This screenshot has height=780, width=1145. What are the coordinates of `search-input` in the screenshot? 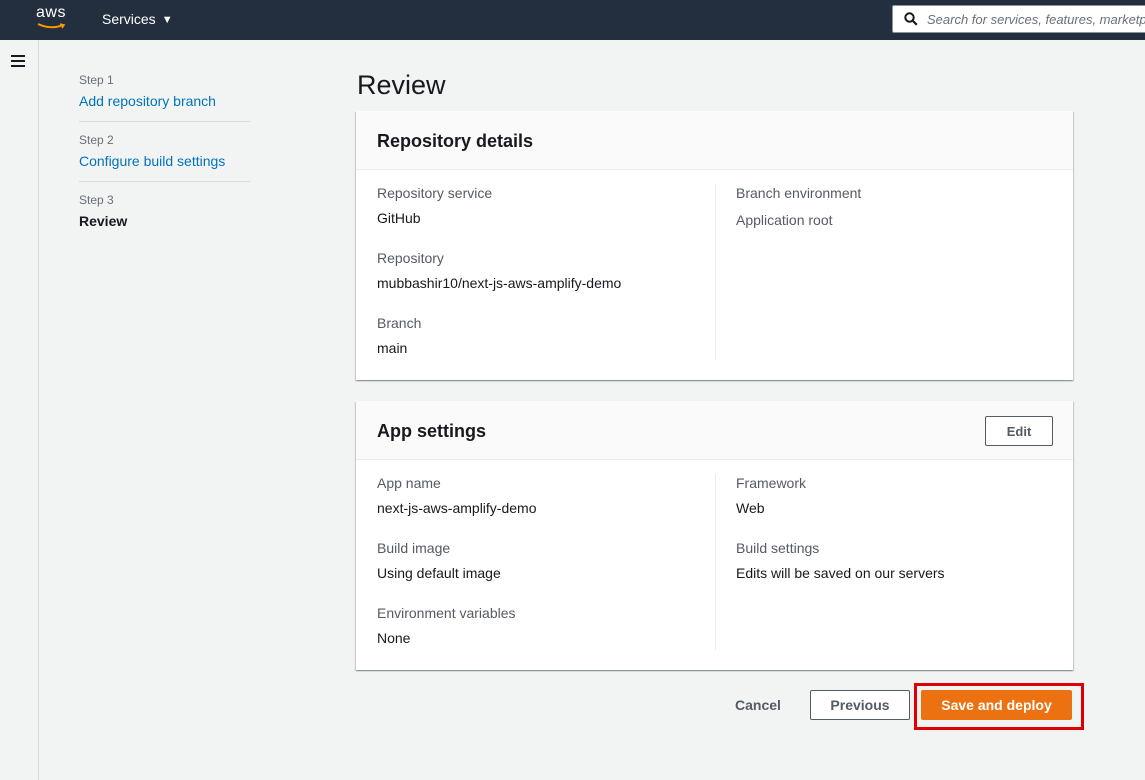 It's located at (1036, 19).